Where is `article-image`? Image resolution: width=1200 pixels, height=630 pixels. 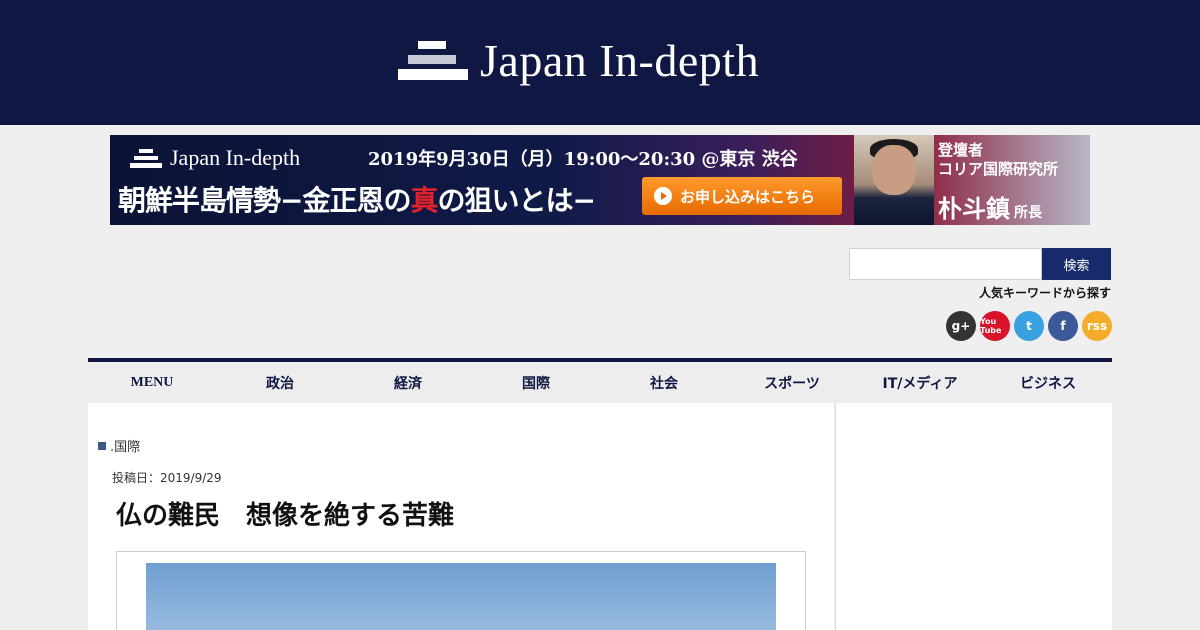 article-image is located at coordinates (461, 596).